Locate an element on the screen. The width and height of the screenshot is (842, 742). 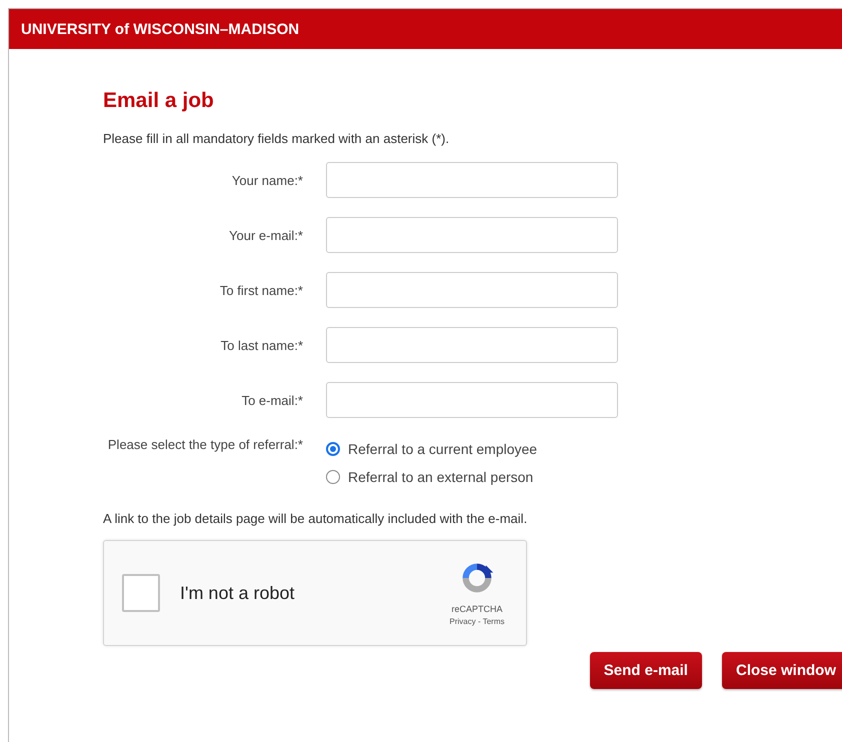
action-button: Close window is located at coordinates (782, 670).